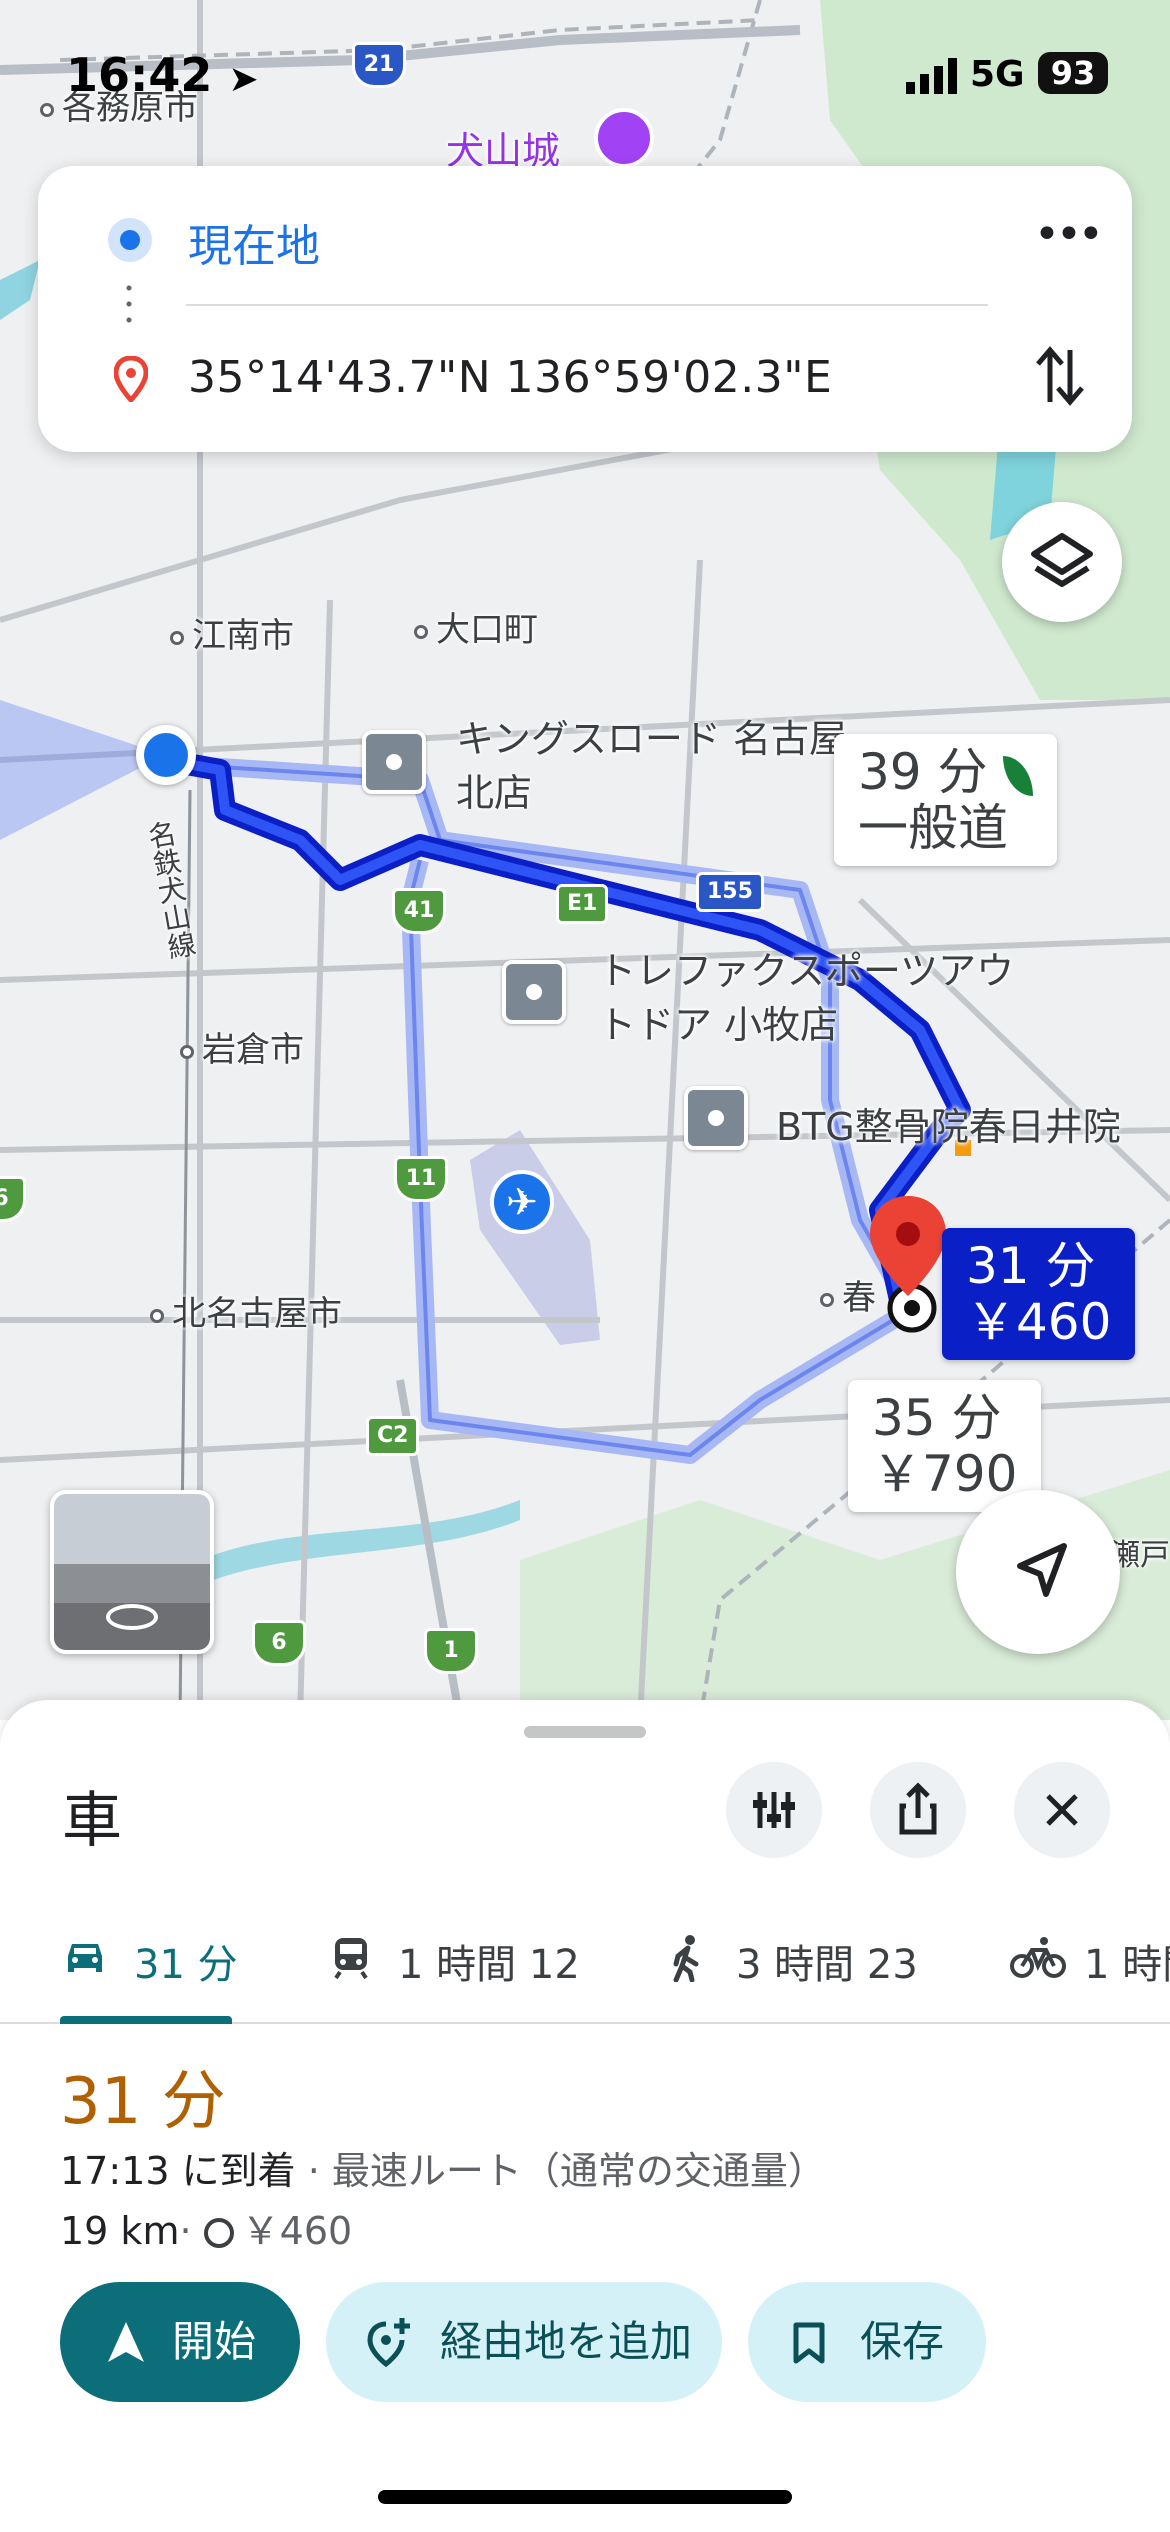 The height and width of the screenshot is (2532, 1170). What do you see at coordinates (908, 1264) in the screenshot?
I see `destination-pin-icon` at bounding box center [908, 1264].